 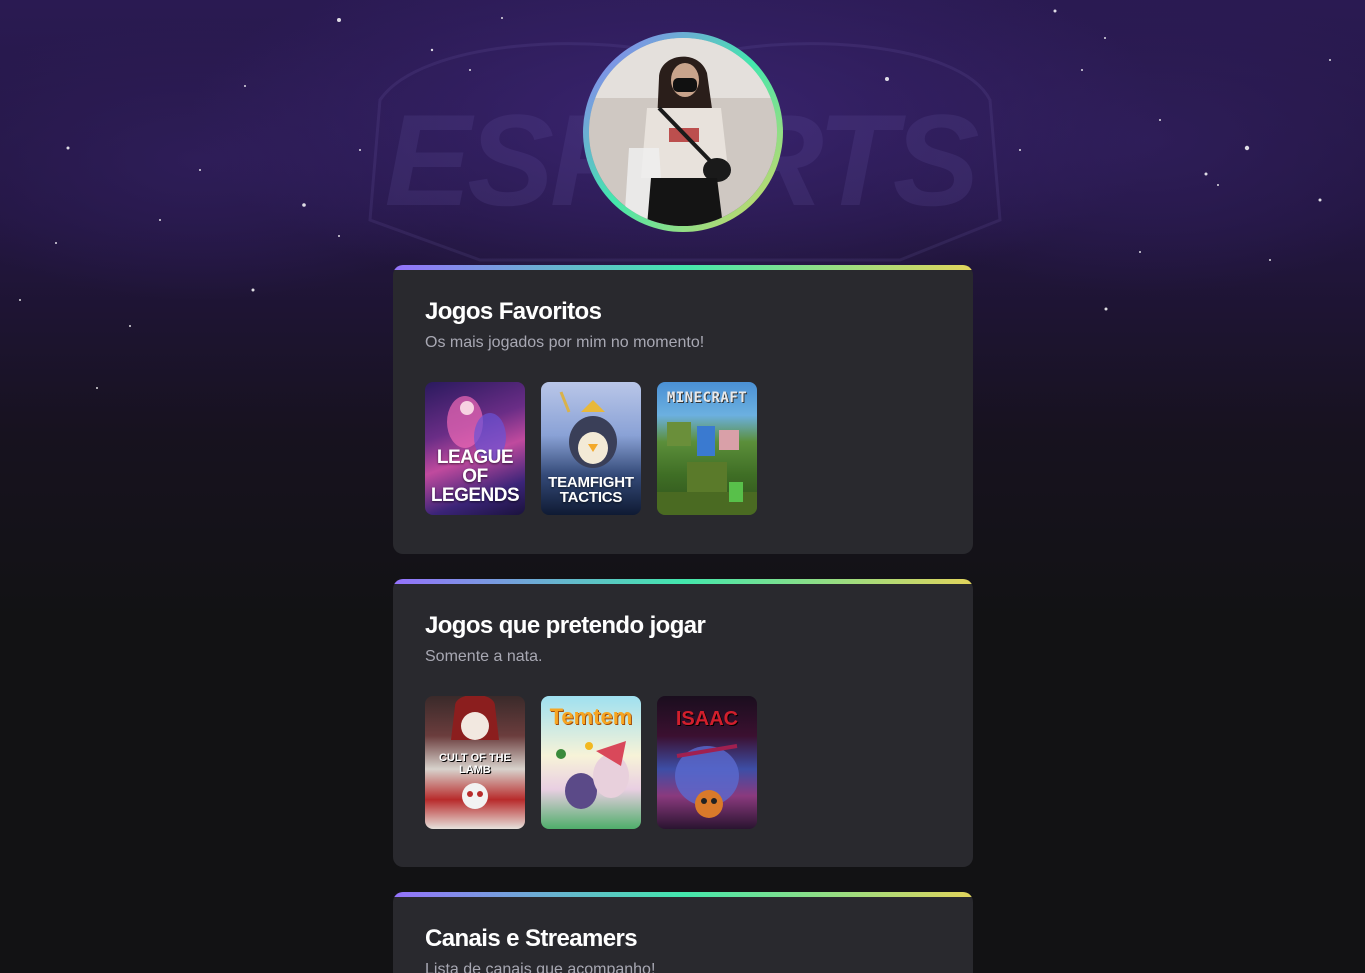 I want to click on section-title: Canais e Streamers, so click(x=531, y=938).